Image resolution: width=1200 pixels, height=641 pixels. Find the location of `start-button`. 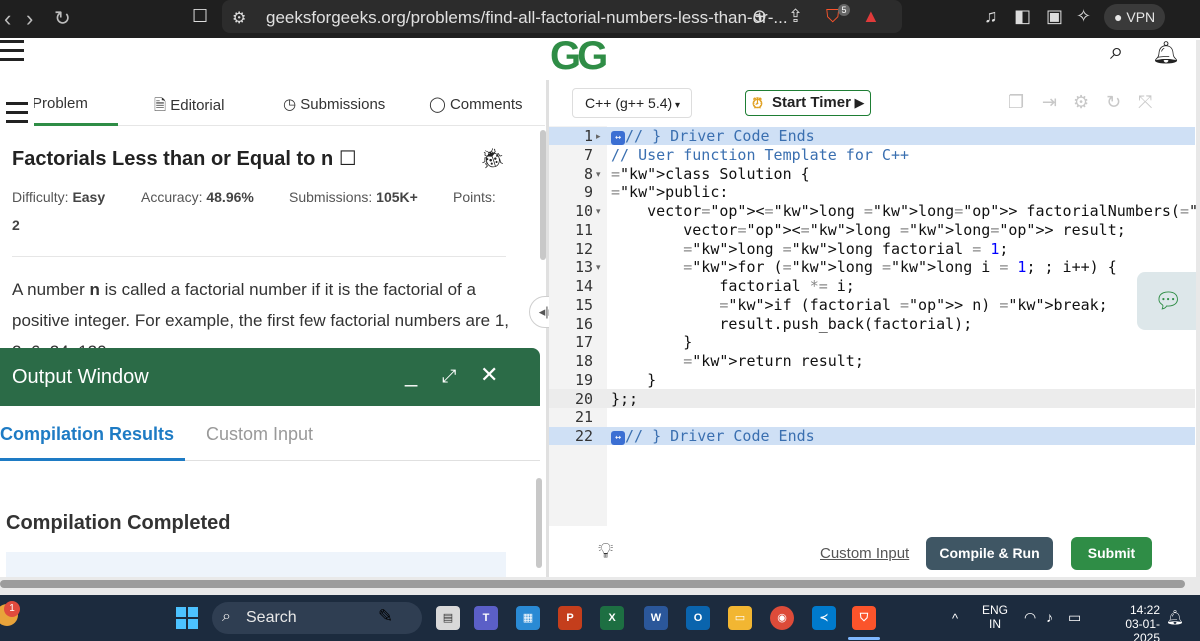

start-button is located at coordinates (187, 618).